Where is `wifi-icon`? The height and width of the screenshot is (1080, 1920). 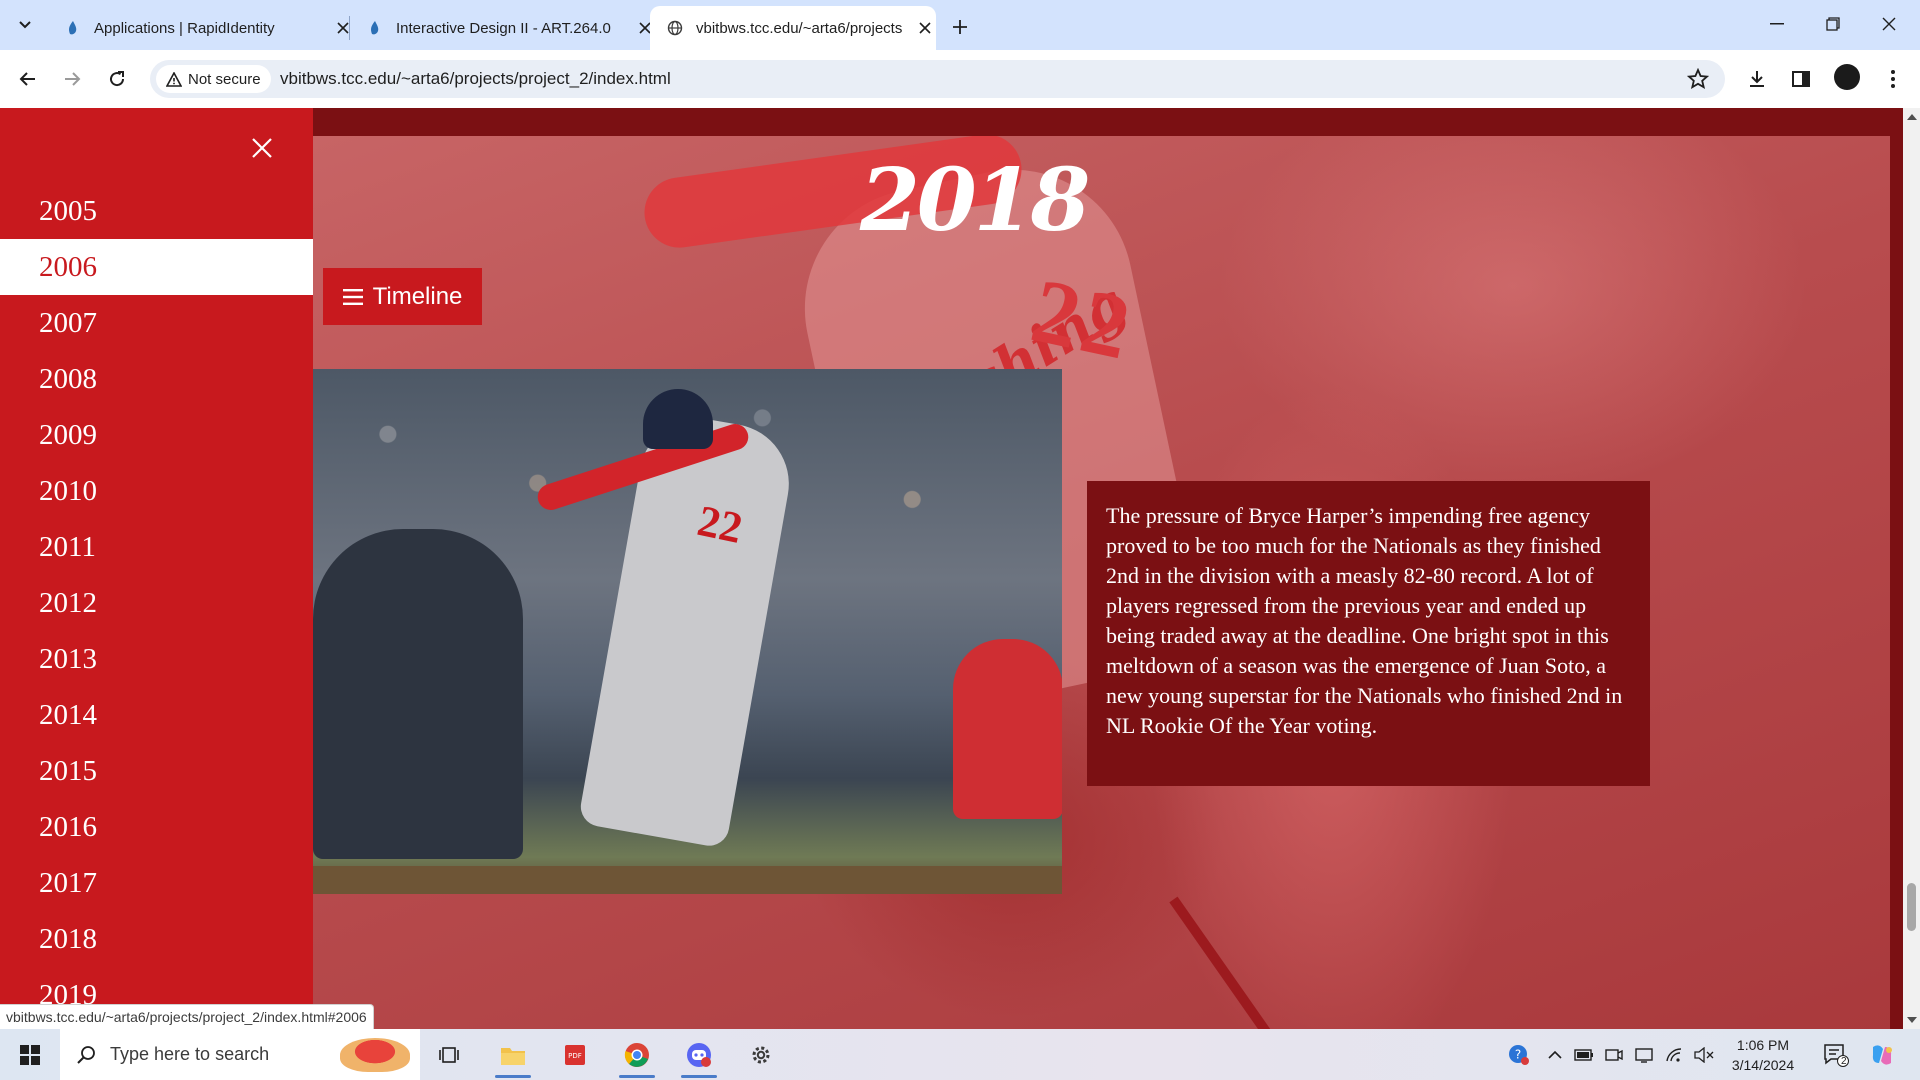 wifi-icon is located at coordinates (1674, 1054).